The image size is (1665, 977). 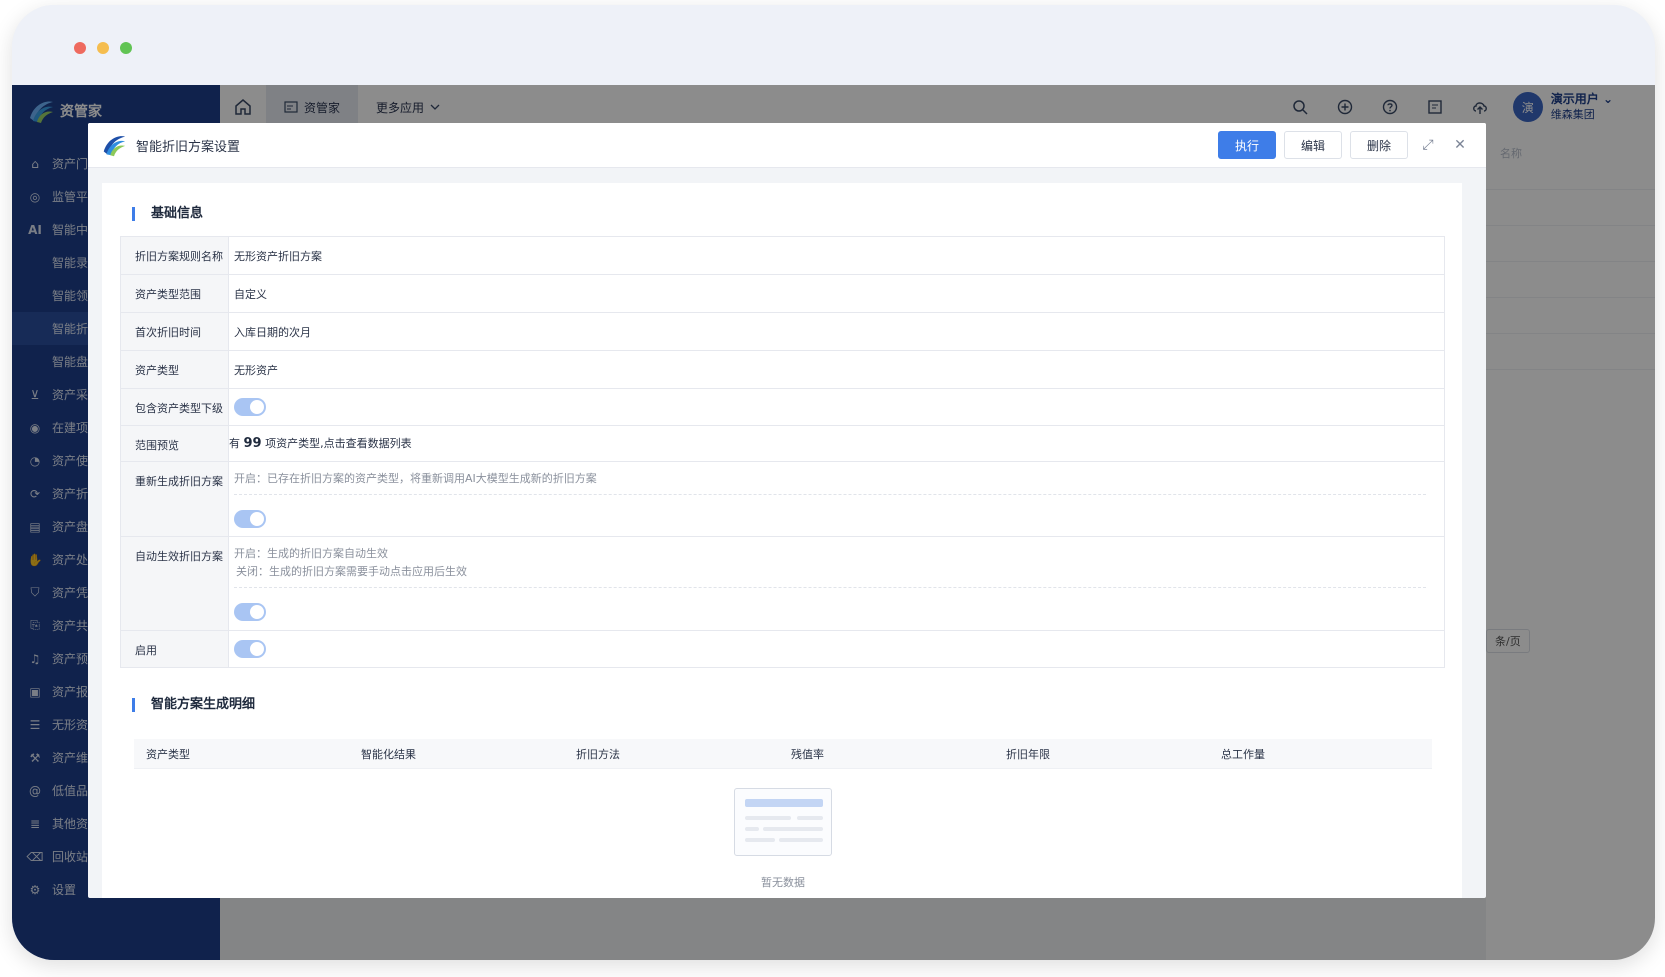 I want to click on form-row-enable: 启用, so click(x=782, y=649).